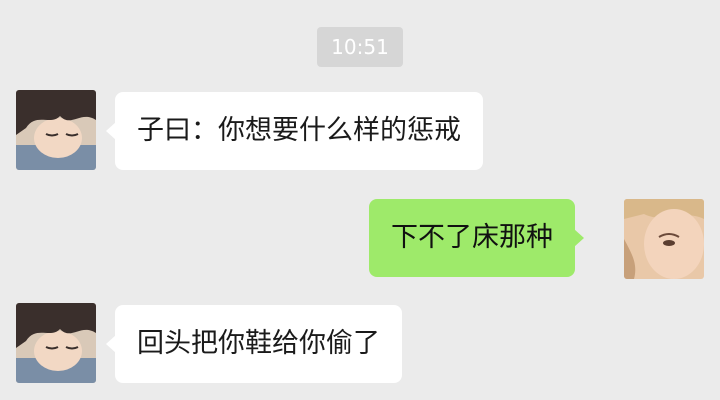 This screenshot has width=720, height=400. What do you see at coordinates (254, 344) in the screenshot?
I see `message-bubble-received: 回头把你鞋给你偷了` at bounding box center [254, 344].